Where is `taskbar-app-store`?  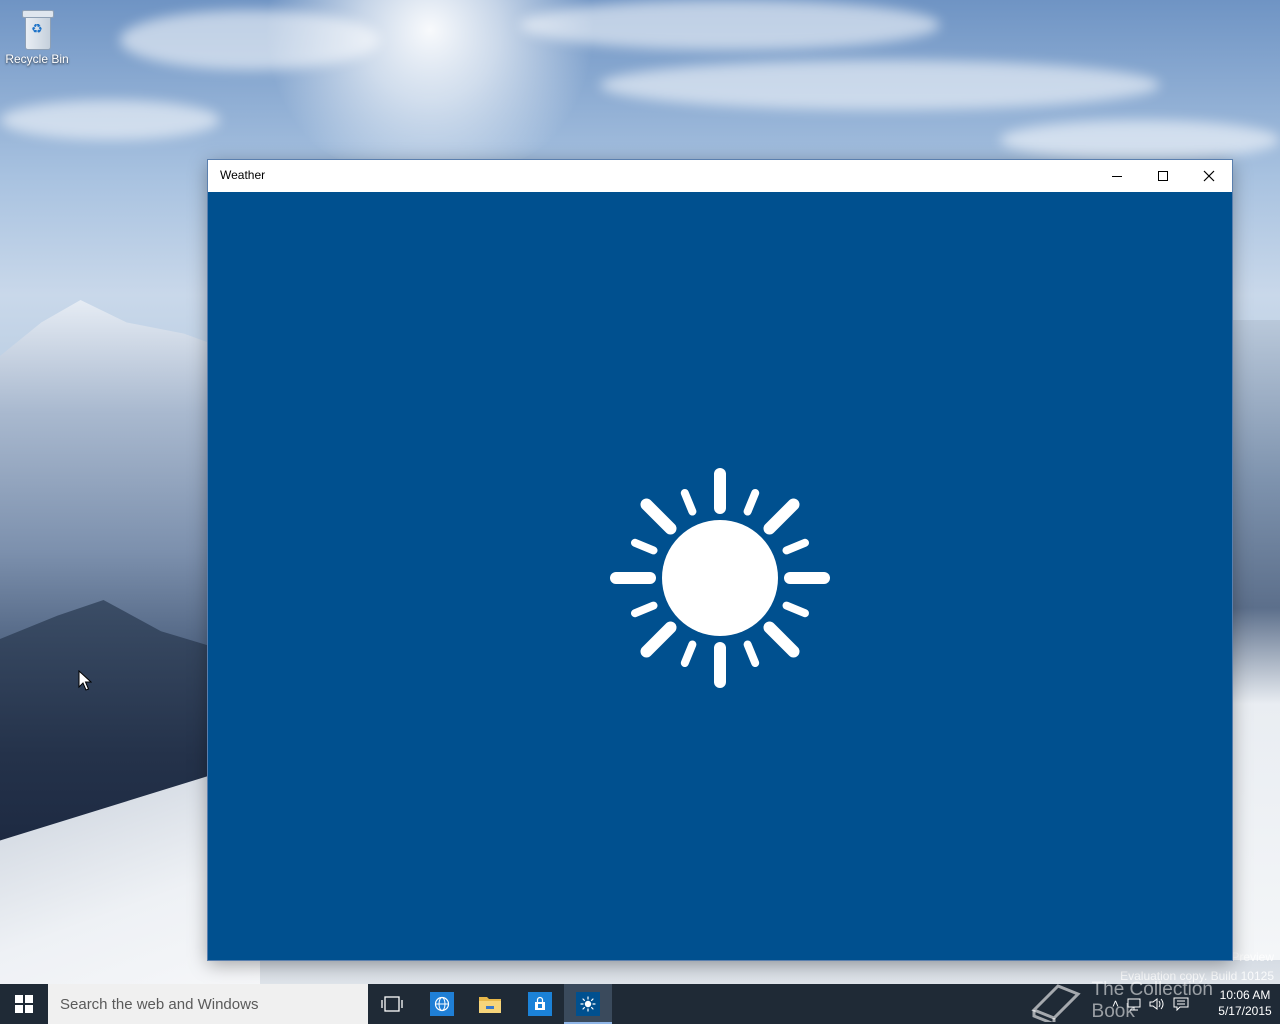
taskbar-app-store is located at coordinates (540, 1004).